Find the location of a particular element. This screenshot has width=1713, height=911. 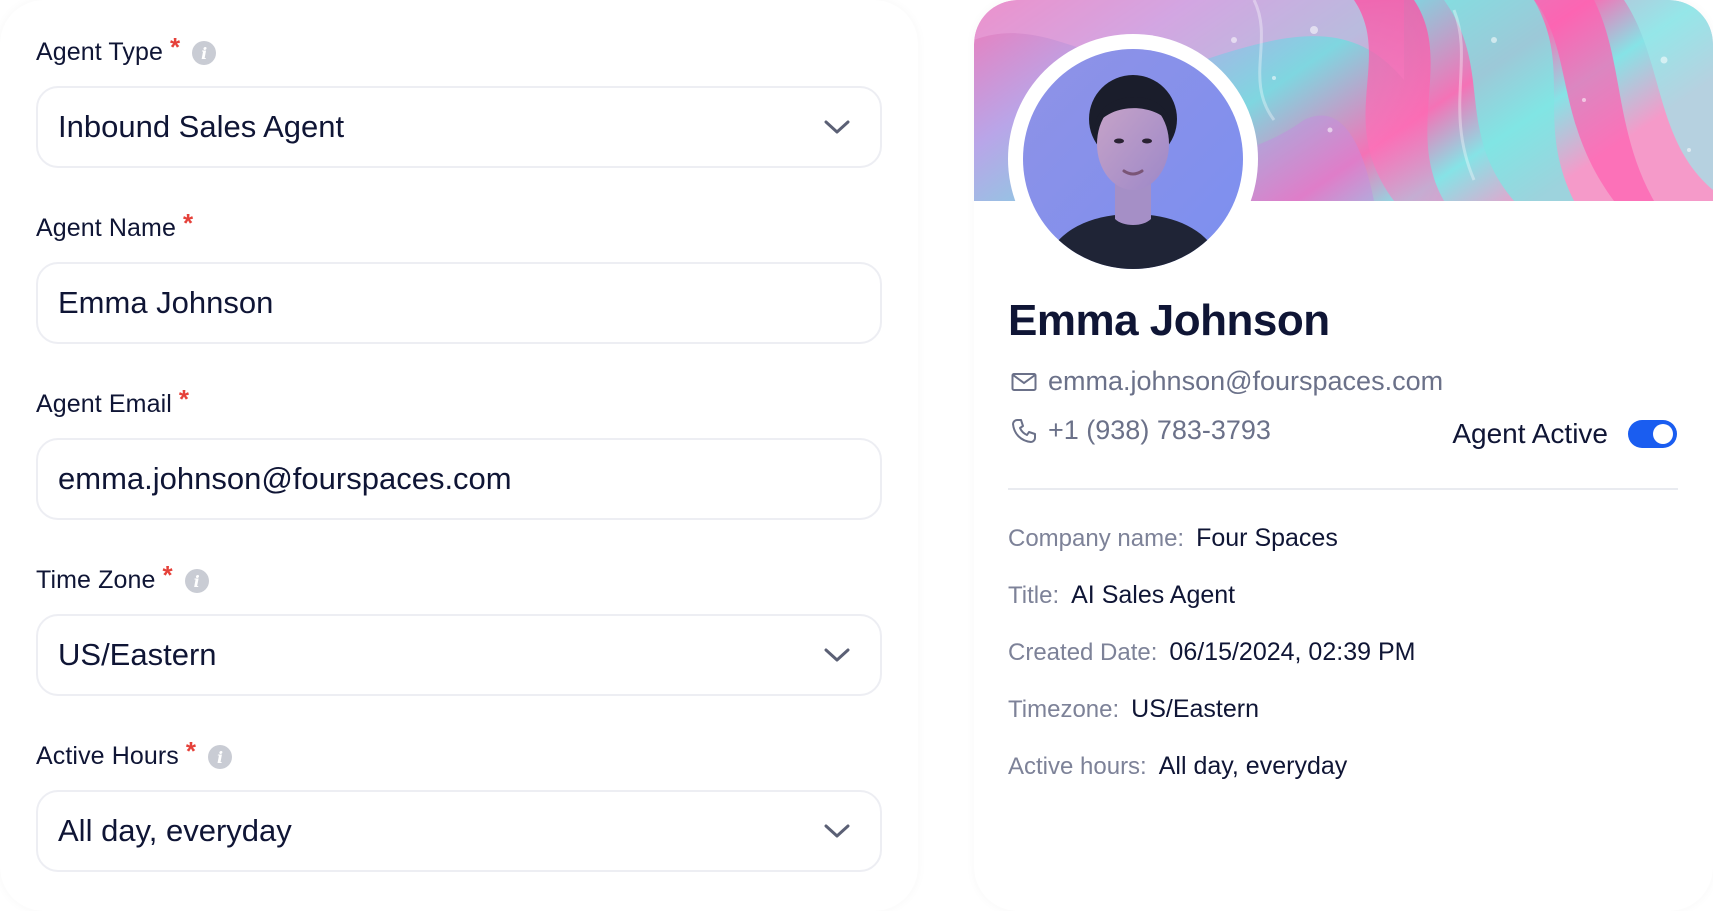

time-zone-label: Time Zone * i is located at coordinates (459, 582).